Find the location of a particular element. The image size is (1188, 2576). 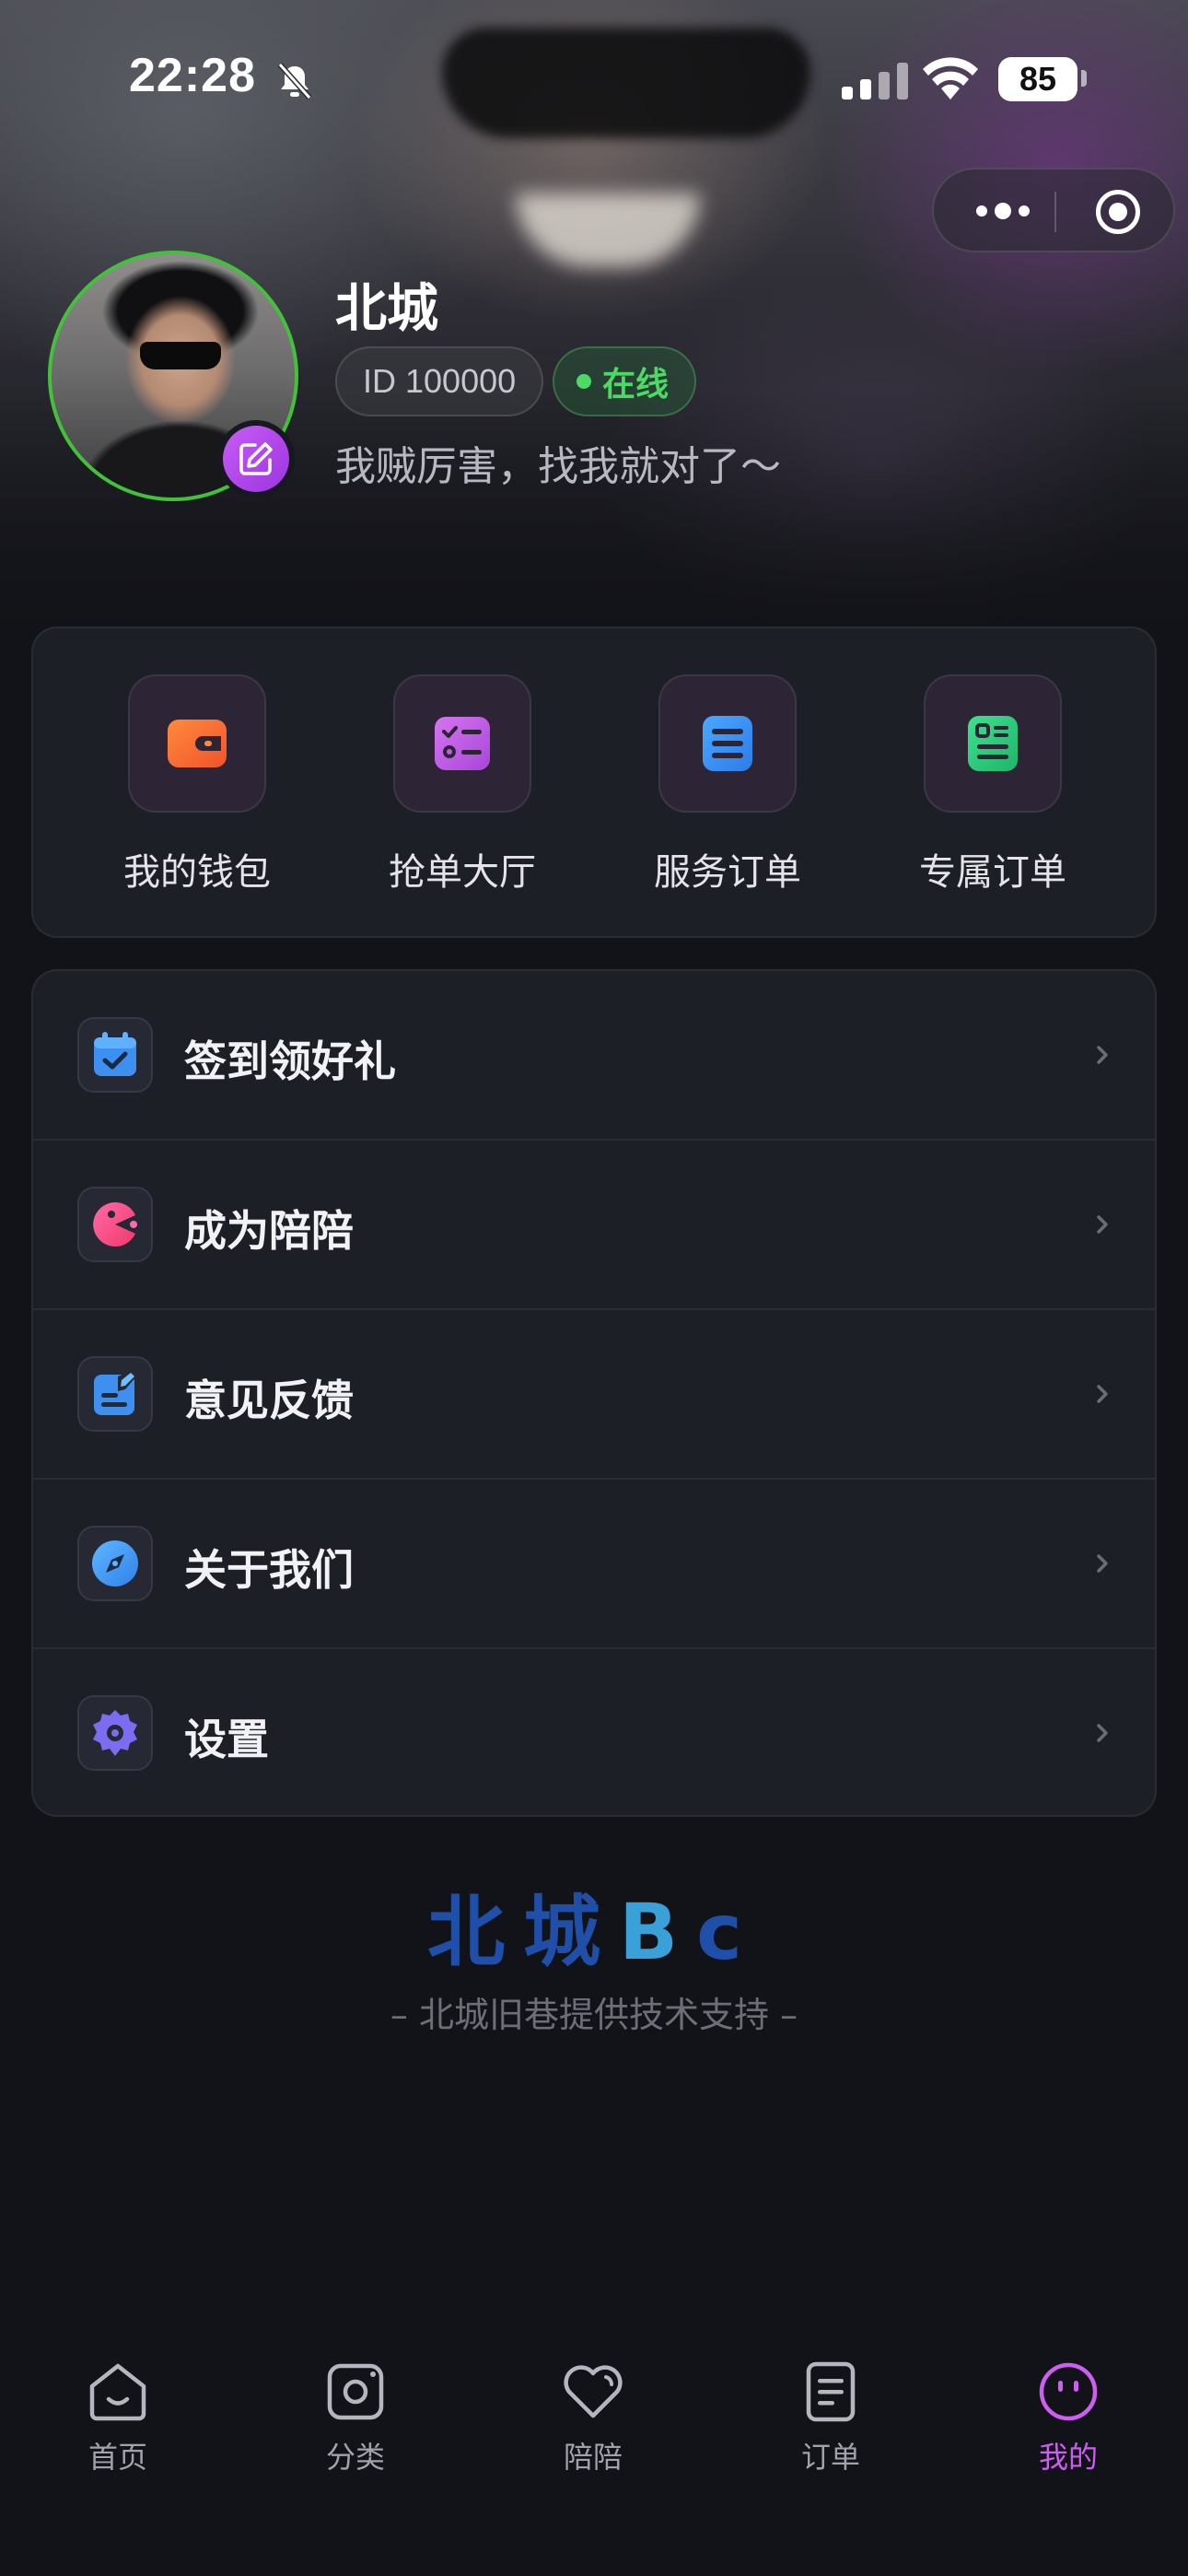

quick-action-label: 我的钱包 is located at coordinates (197, 872).